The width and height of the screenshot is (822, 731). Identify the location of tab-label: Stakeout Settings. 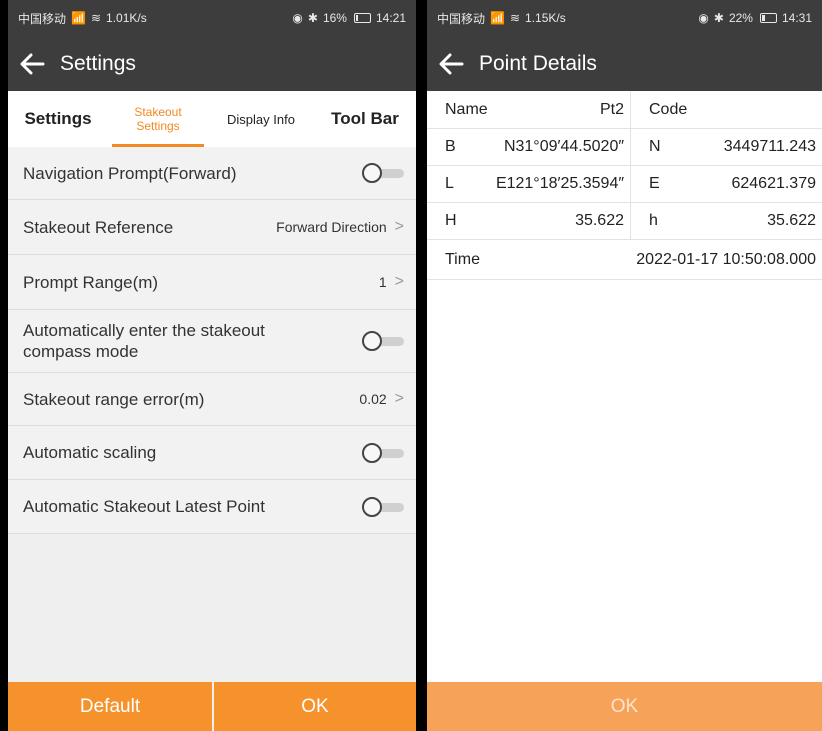
(158, 119).